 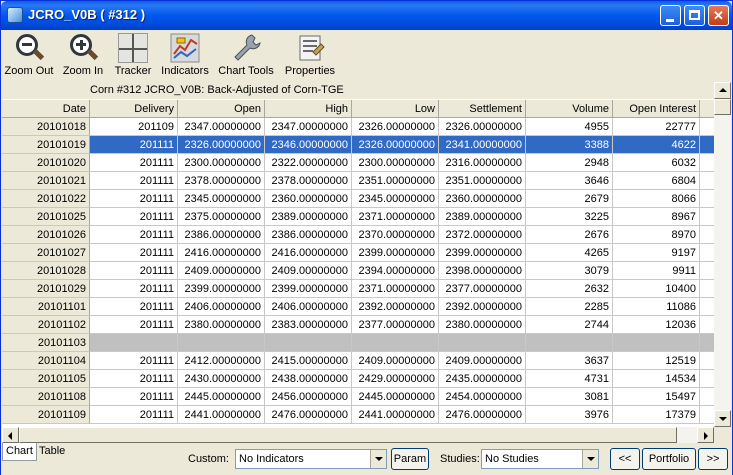 I want to click on close-icon: ✕, so click(x=718, y=15).